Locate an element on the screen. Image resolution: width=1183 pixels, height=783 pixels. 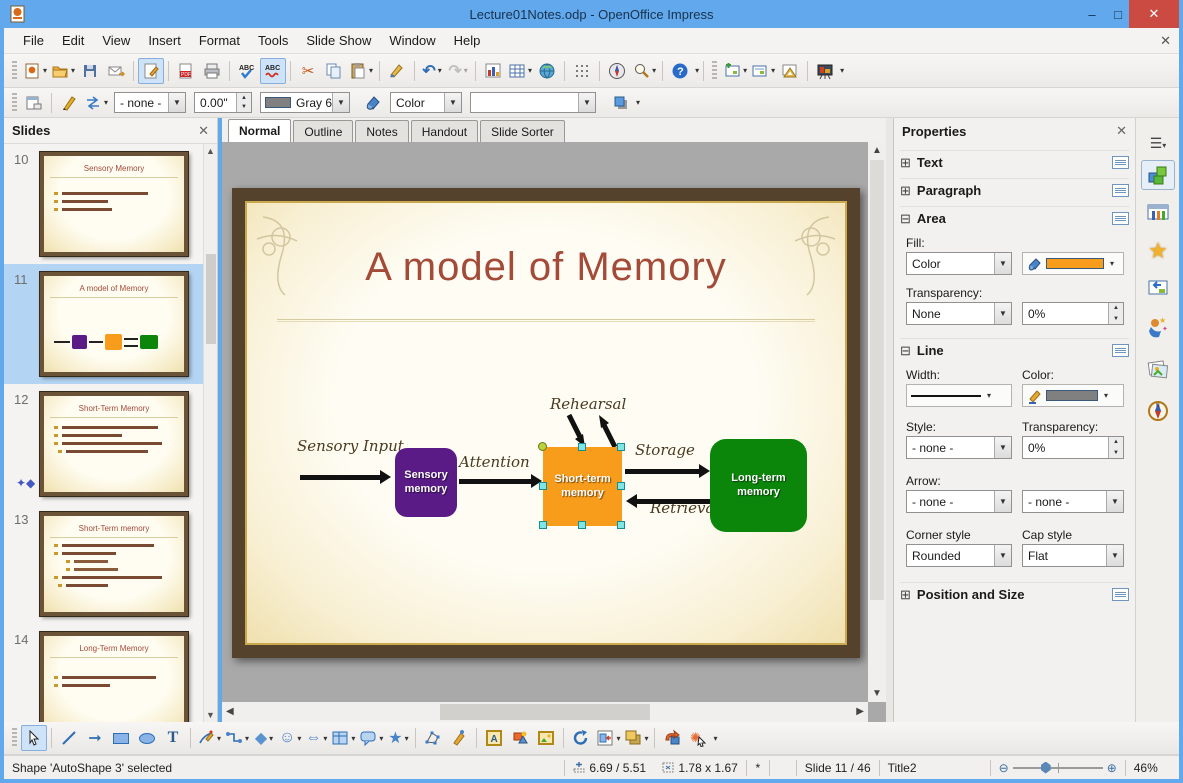
sidebar-menu-icon: ☰▾ is located at coordinates (1158, 143).